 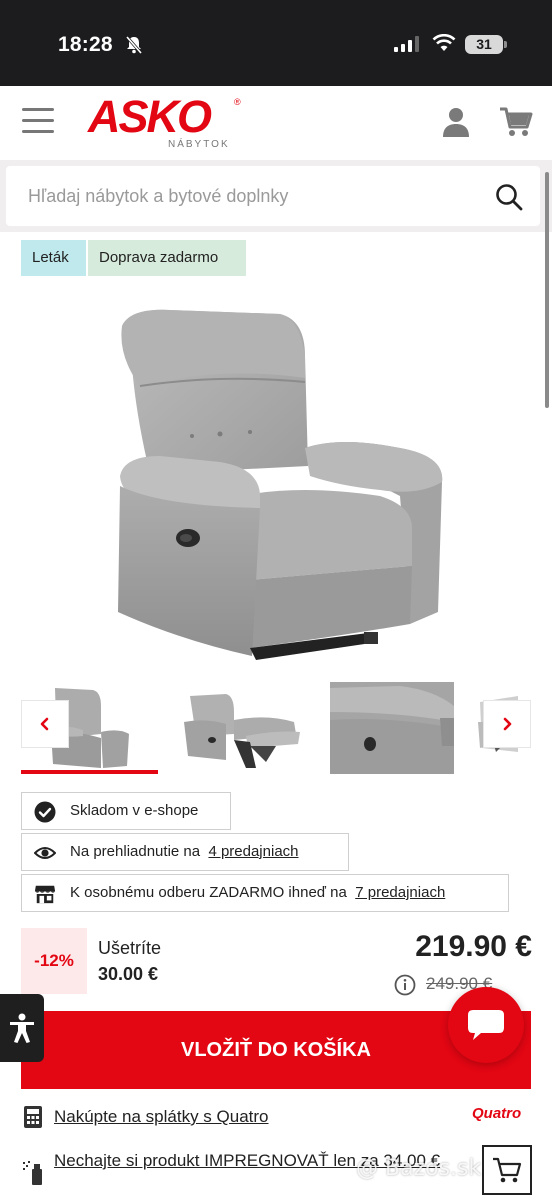 What do you see at coordinates (45, 812) in the screenshot?
I see `check-circle-icon` at bounding box center [45, 812].